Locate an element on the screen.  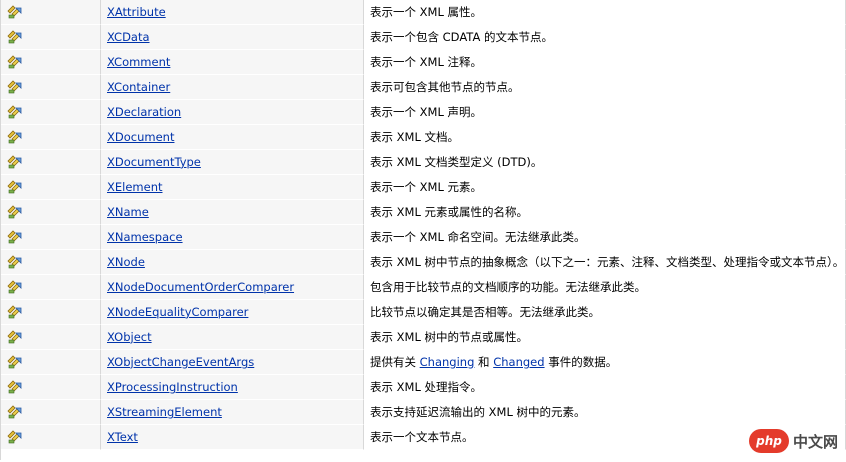
description-cell: 表示 XML 文档。 is located at coordinates (605, 137).